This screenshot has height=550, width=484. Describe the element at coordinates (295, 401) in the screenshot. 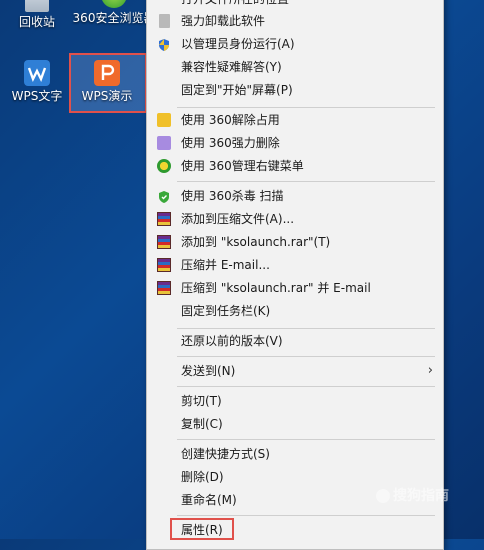

I see `menu-item-cut: 剪切(T)` at that location.